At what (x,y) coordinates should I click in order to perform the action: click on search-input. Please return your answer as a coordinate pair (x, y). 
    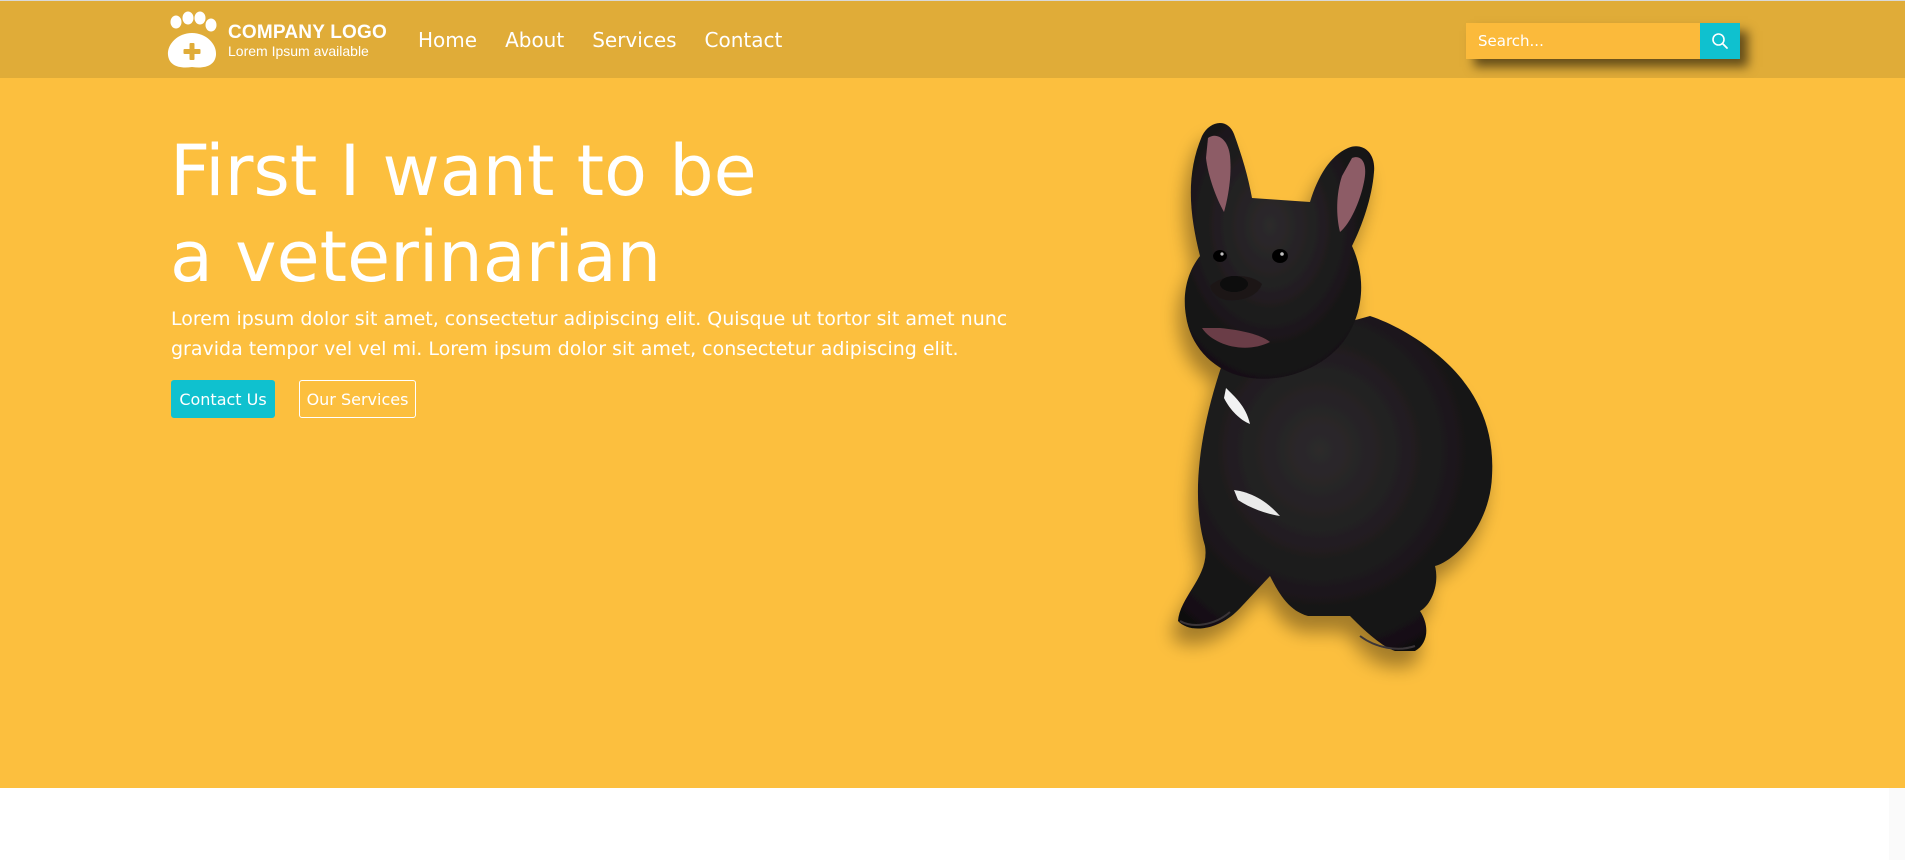
    Looking at the image, I should click on (1583, 41).